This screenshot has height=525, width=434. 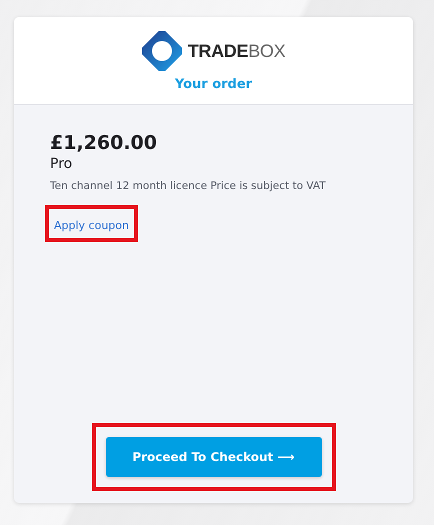 What do you see at coordinates (103, 143) in the screenshot?
I see `price-text: £1,260.00` at bounding box center [103, 143].